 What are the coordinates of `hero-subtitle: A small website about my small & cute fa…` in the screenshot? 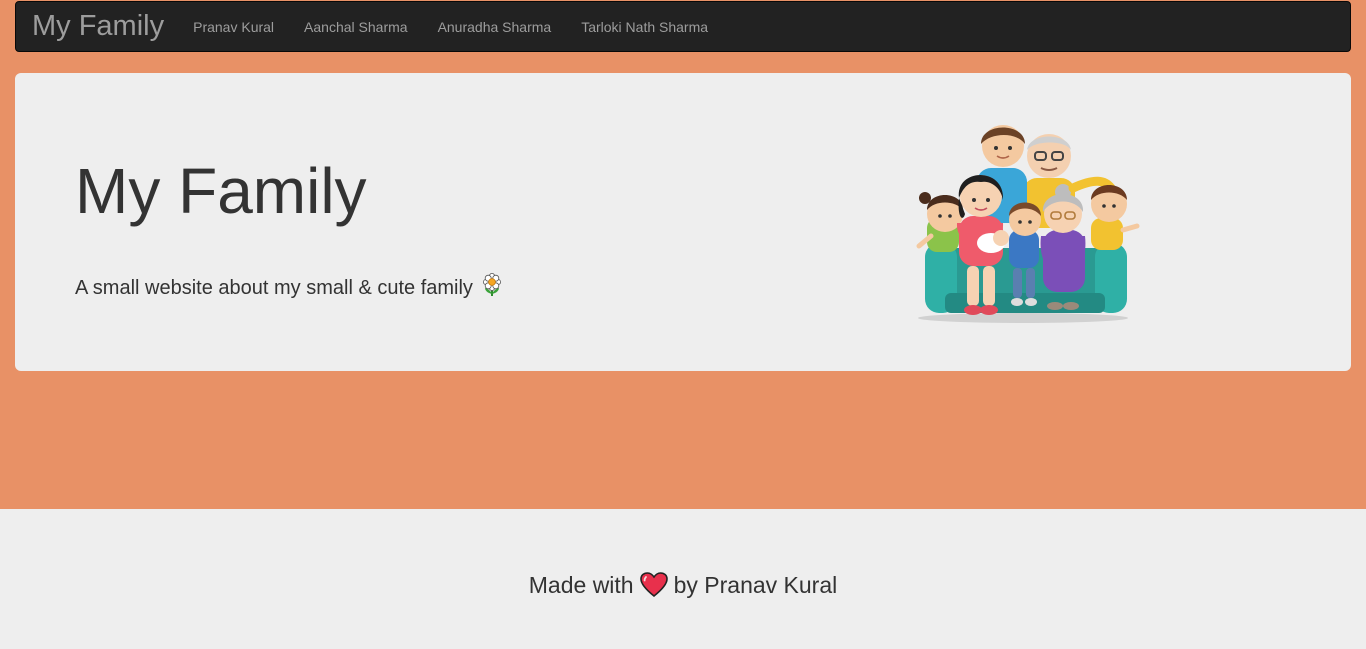 It's located at (289, 288).